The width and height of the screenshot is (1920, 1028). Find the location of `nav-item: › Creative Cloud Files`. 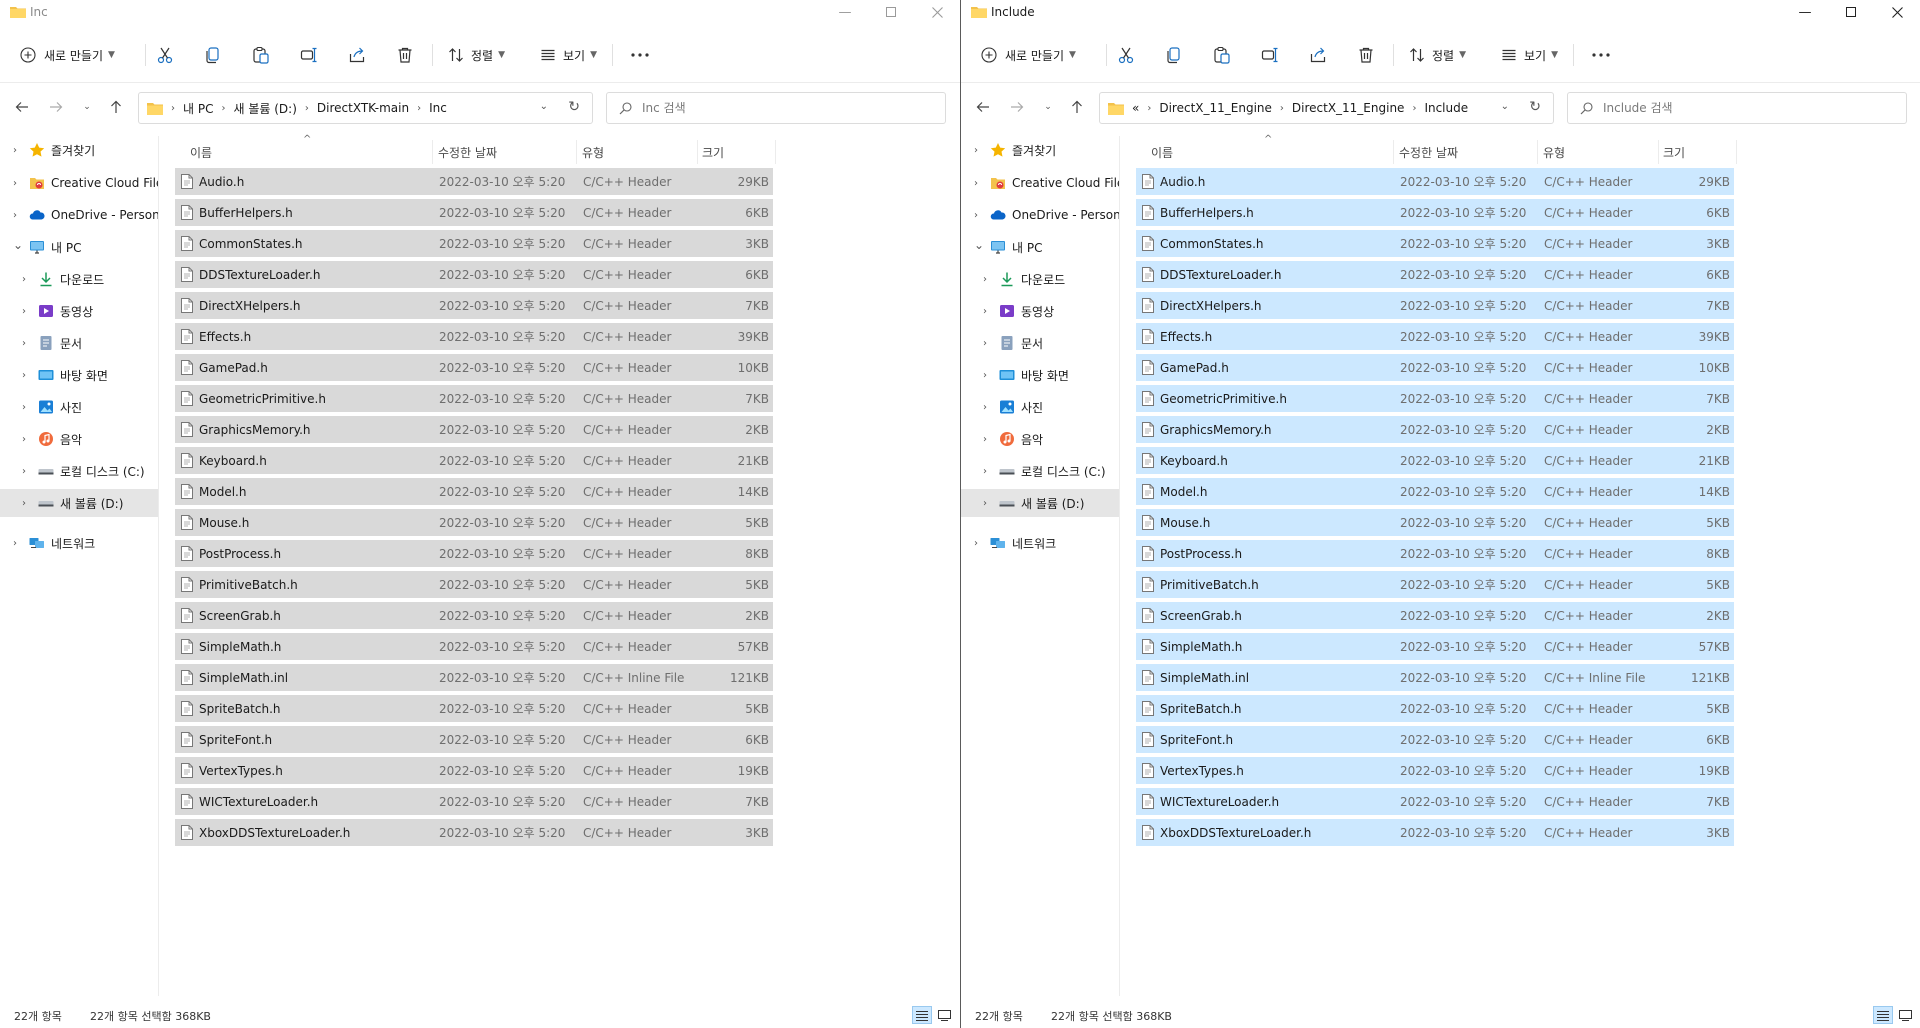

nav-item: › Creative Cloud Files is located at coordinates (1040, 183).